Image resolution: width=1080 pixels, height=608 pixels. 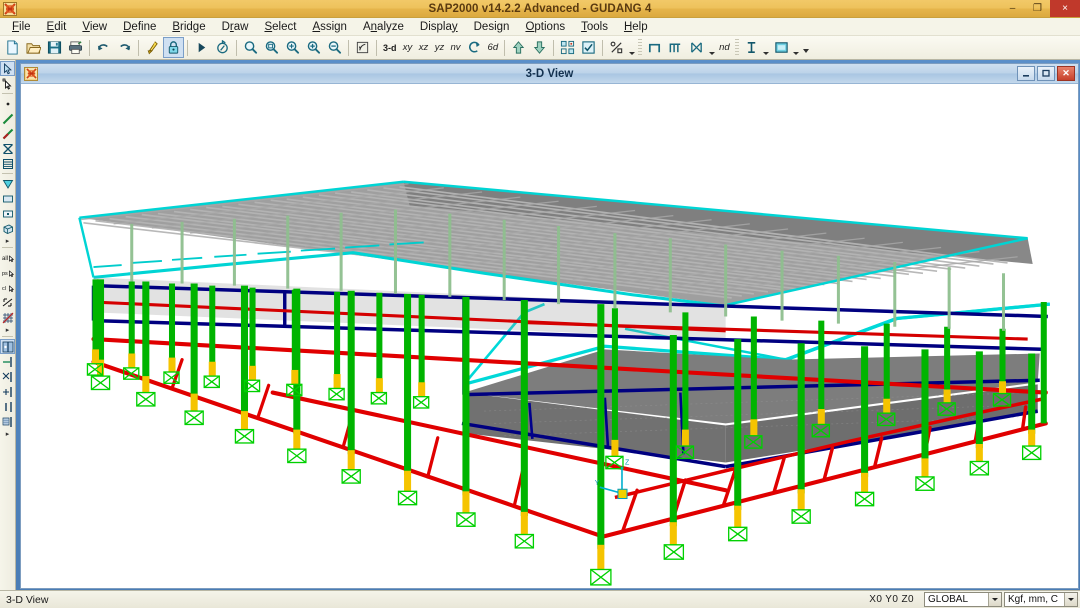 What do you see at coordinates (963, 599) in the screenshot?
I see `coordinate-system-dropdown: GLOBAL` at bounding box center [963, 599].